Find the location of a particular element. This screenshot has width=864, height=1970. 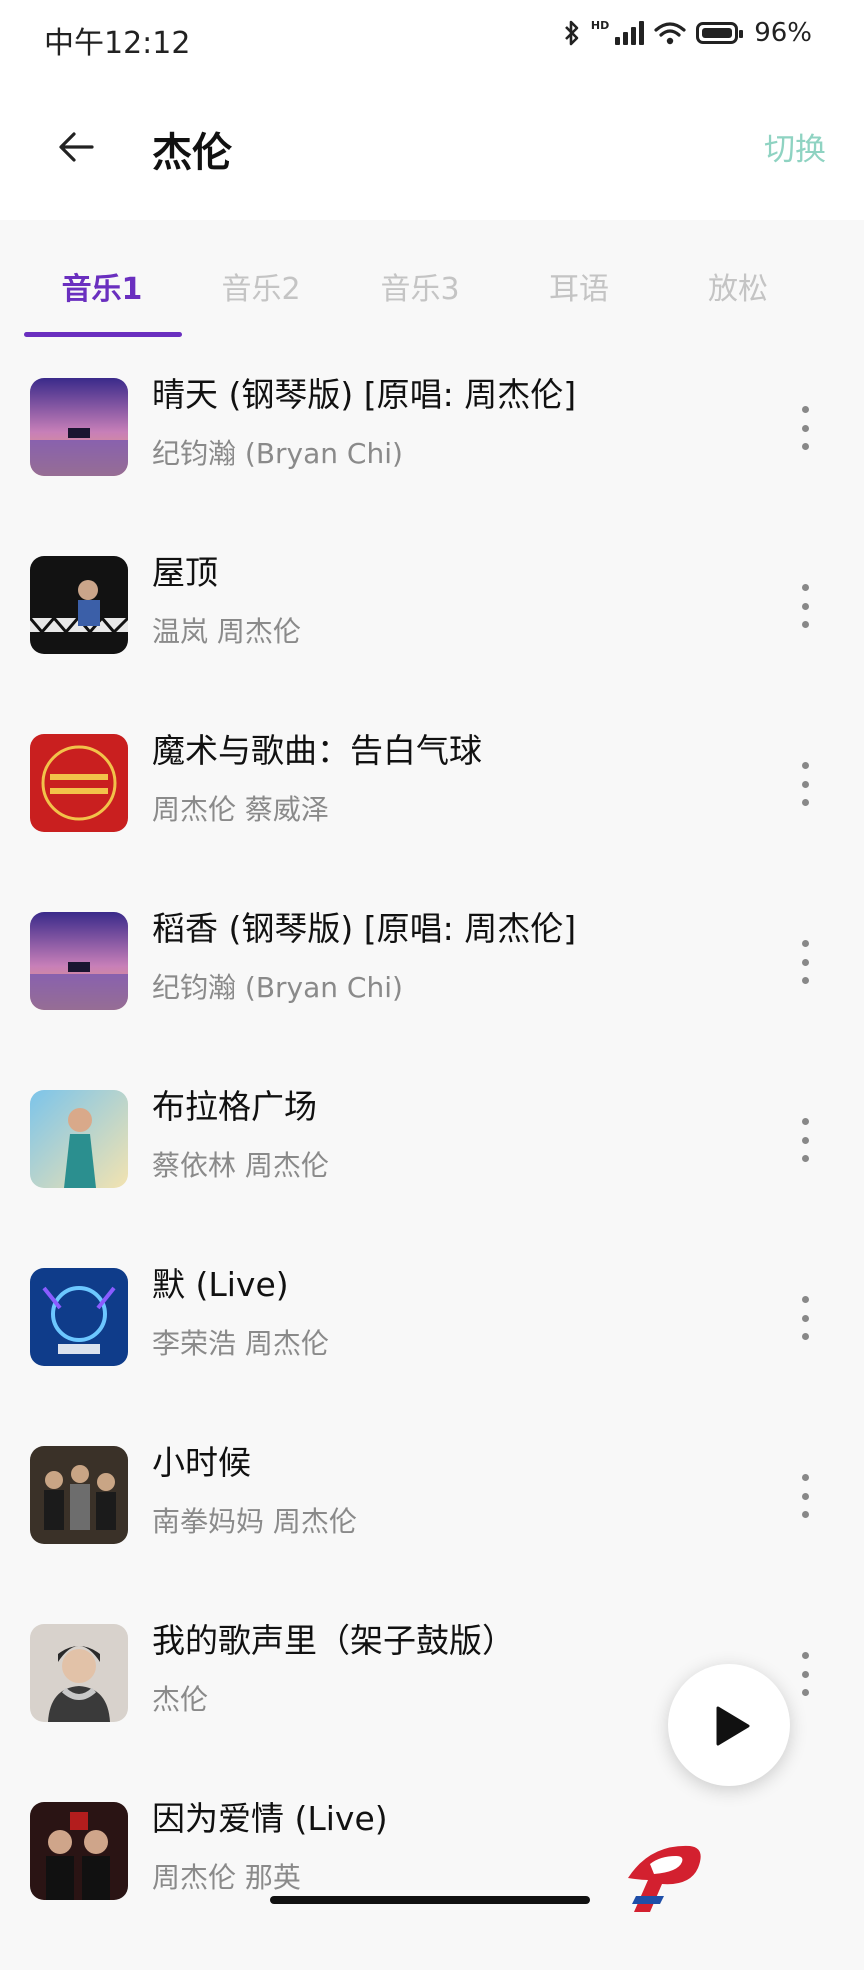

song-title: 因为爱情 (Live) is located at coordinates (270, 1818).